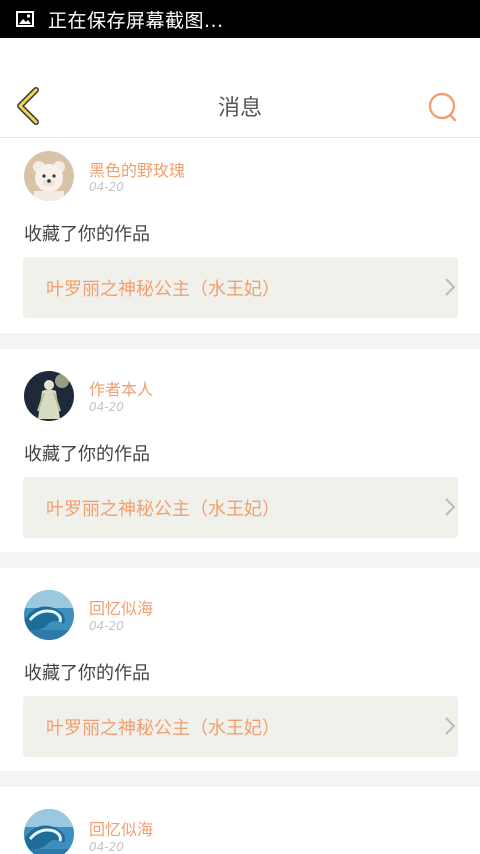 The width and height of the screenshot is (480, 854). What do you see at coordinates (240, 820) in the screenshot?
I see `notification-card: 回忆似海 04-20` at bounding box center [240, 820].